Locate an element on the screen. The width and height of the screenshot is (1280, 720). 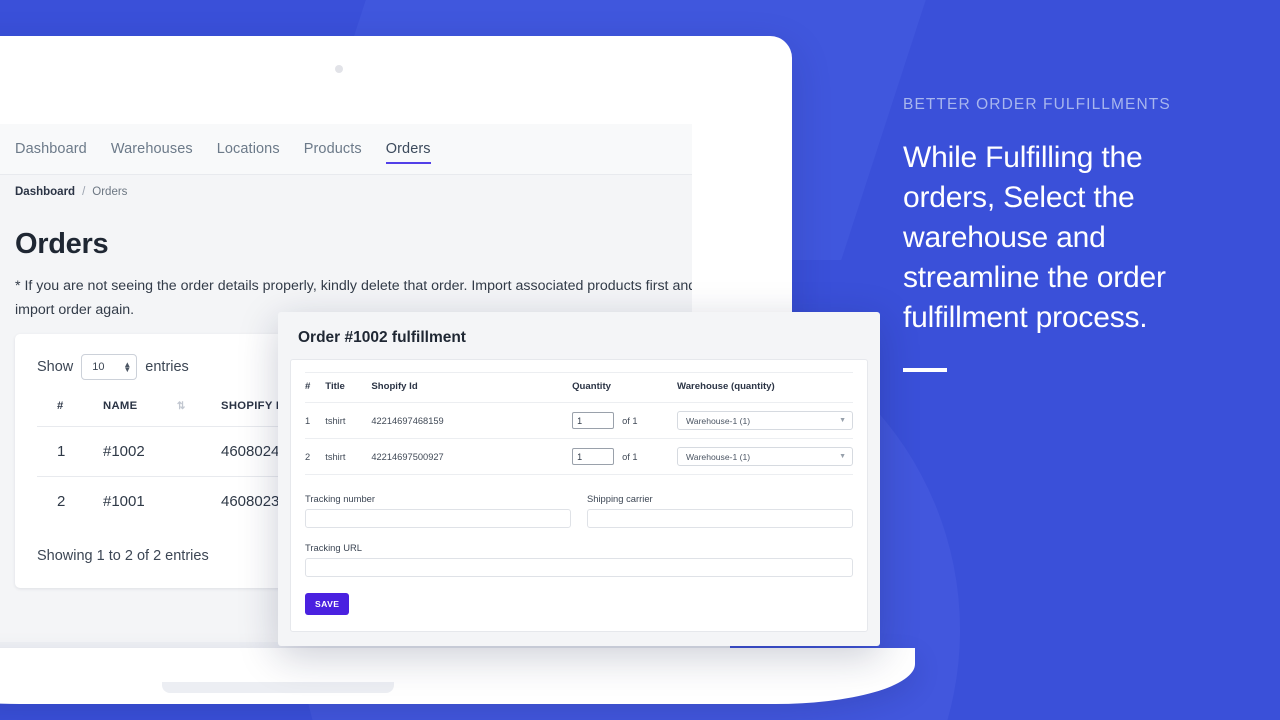
tracking-url-label: Tracking URL is located at coordinates (333, 547).